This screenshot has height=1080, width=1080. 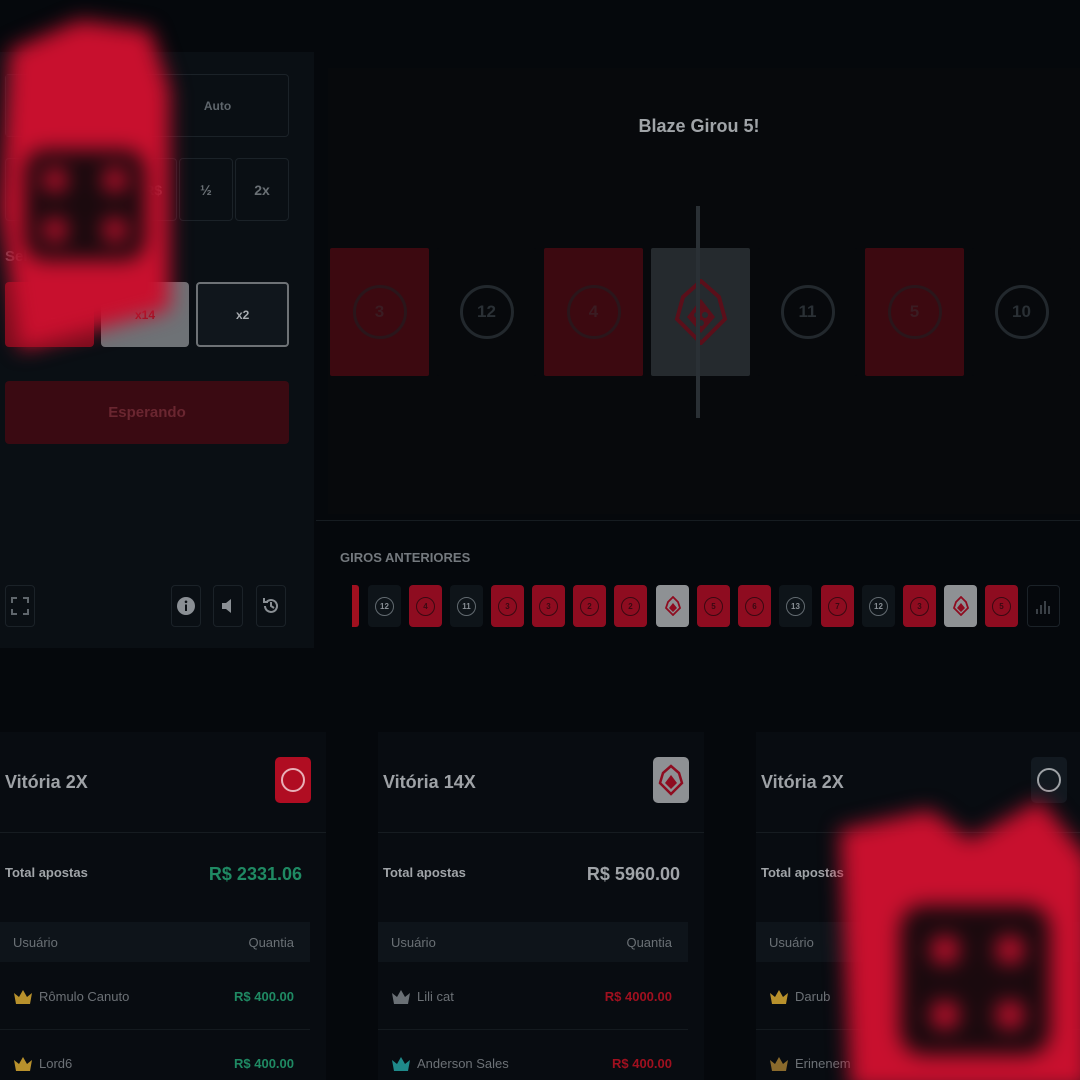 I want to click on user-name: Darub, so click(x=813, y=996).